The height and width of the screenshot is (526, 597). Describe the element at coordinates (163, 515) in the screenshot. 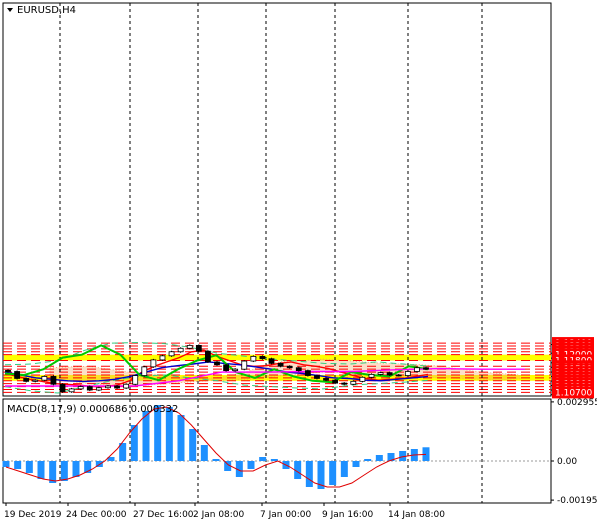

I see `x-tick-label: 27 Dec 16:00` at that location.